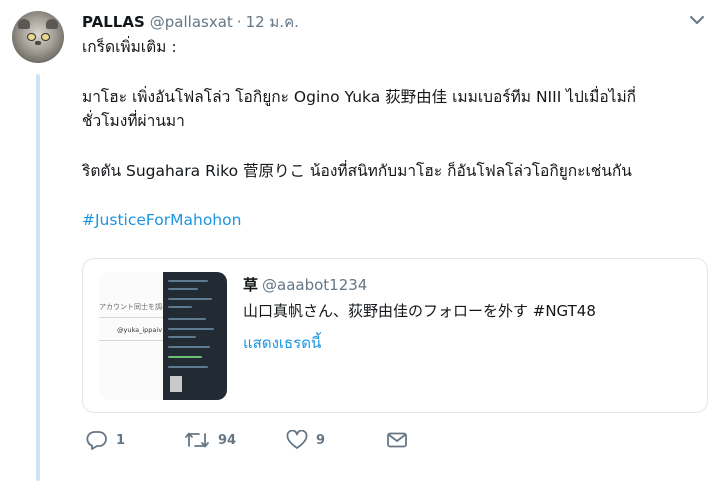  What do you see at coordinates (97, 440) in the screenshot?
I see `reply-icon` at bounding box center [97, 440].